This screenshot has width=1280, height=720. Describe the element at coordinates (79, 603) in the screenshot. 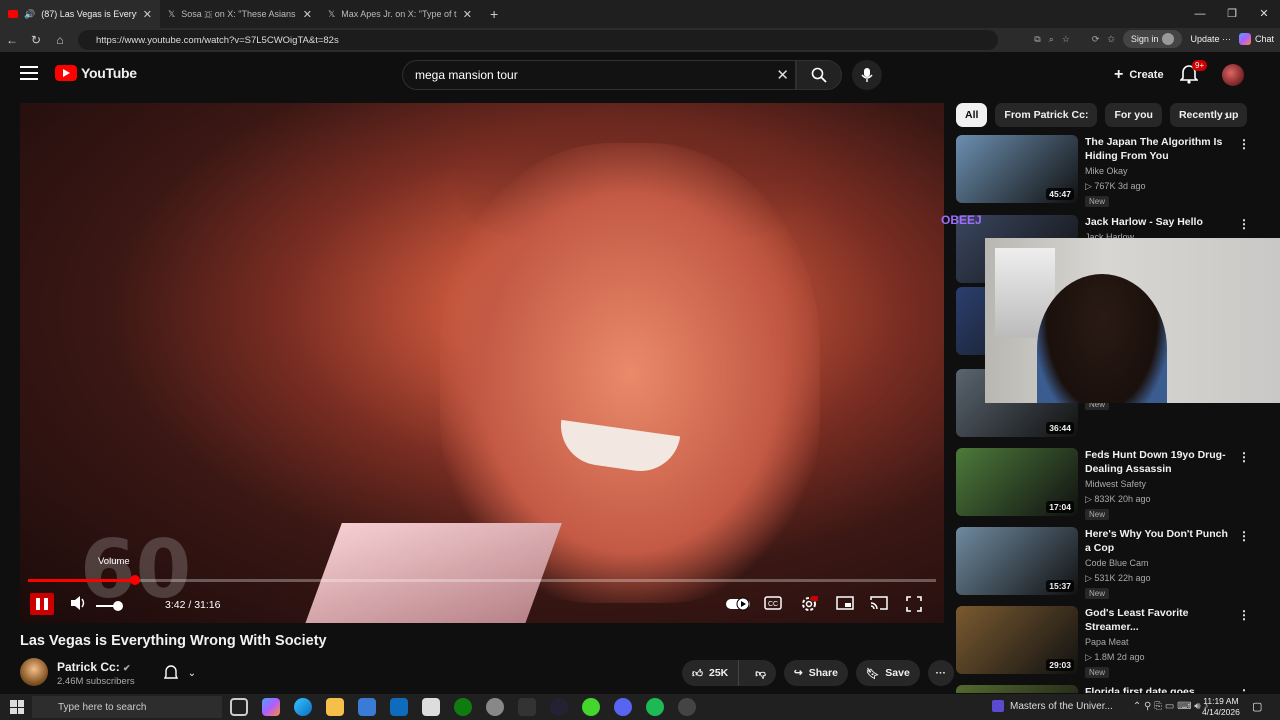

I see `volume-icon` at that location.